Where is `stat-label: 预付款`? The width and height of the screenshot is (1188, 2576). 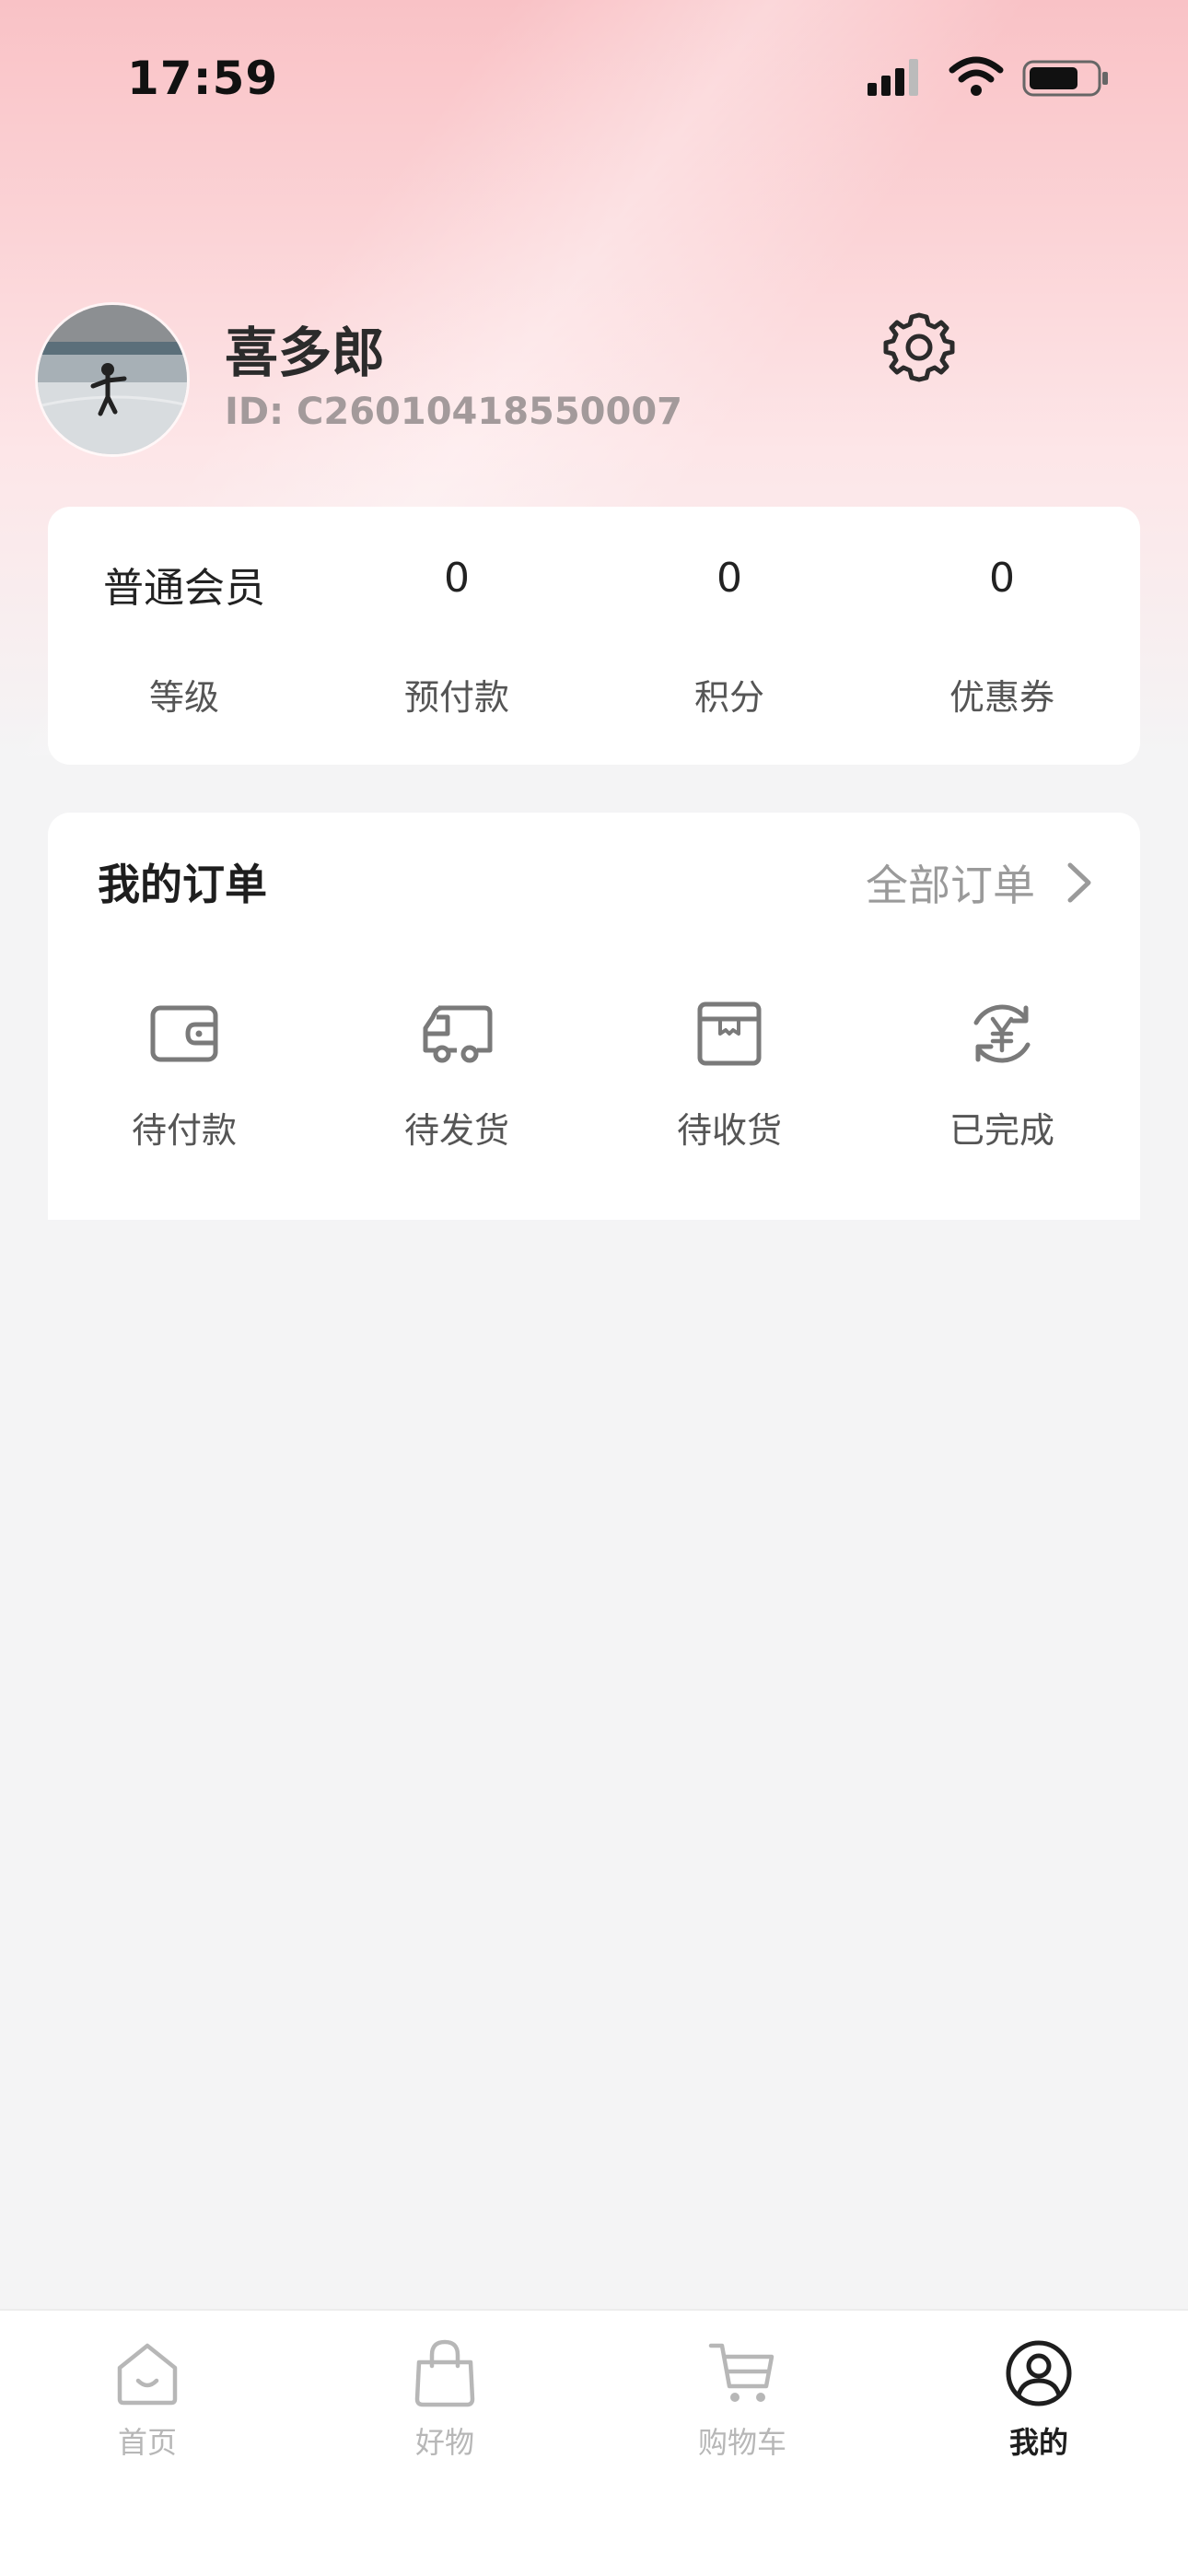 stat-label: 预付款 is located at coordinates (456, 697).